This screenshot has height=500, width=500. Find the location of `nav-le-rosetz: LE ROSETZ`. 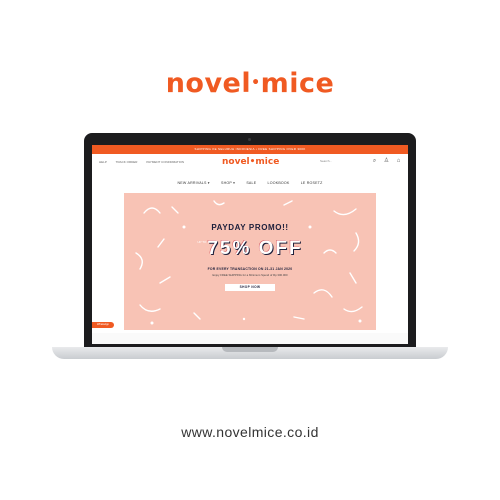

nav-le-rosetz: LE ROSETZ is located at coordinates (312, 183).